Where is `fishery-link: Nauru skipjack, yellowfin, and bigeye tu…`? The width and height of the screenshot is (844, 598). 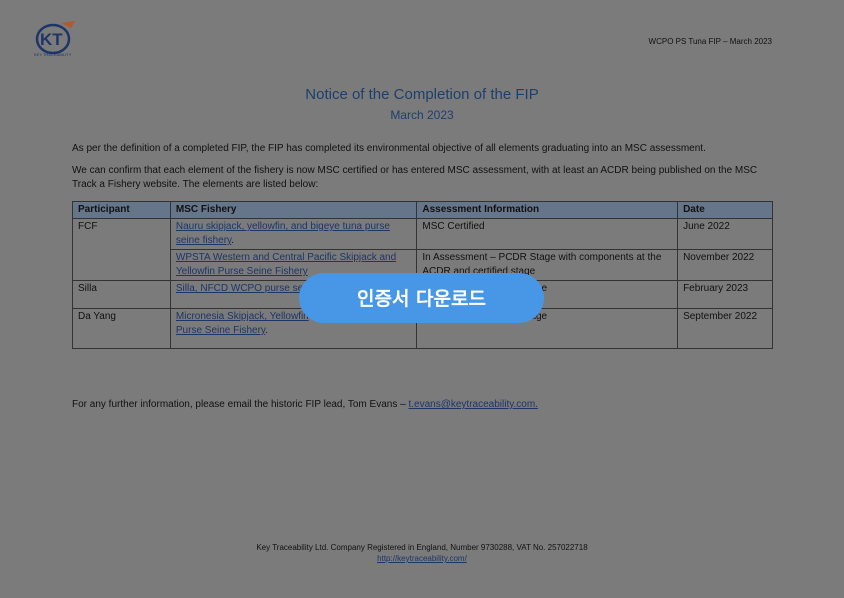
fishery-link: Nauru skipjack, yellowfin, and bigeye tu… is located at coordinates (283, 233).